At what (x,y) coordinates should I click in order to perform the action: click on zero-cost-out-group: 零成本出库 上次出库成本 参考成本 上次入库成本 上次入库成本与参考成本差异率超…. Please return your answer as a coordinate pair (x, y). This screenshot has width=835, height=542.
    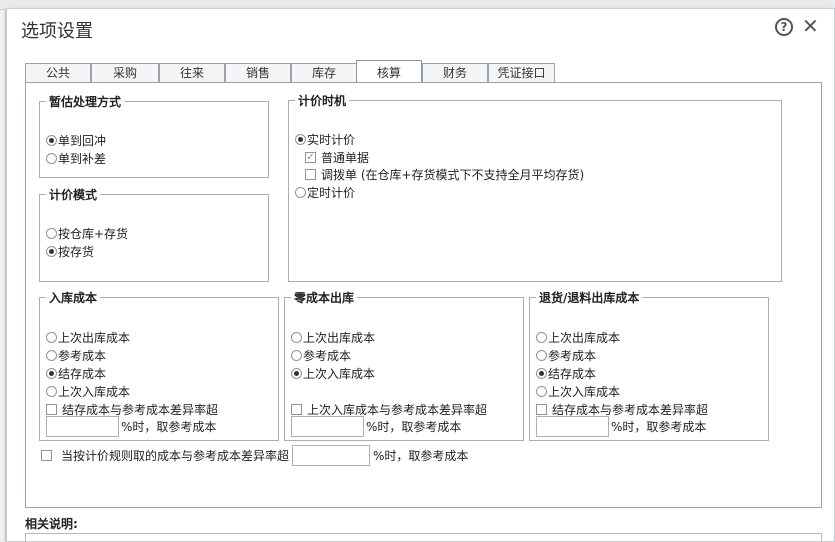
    Looking at the image, I should click on (404, 365).